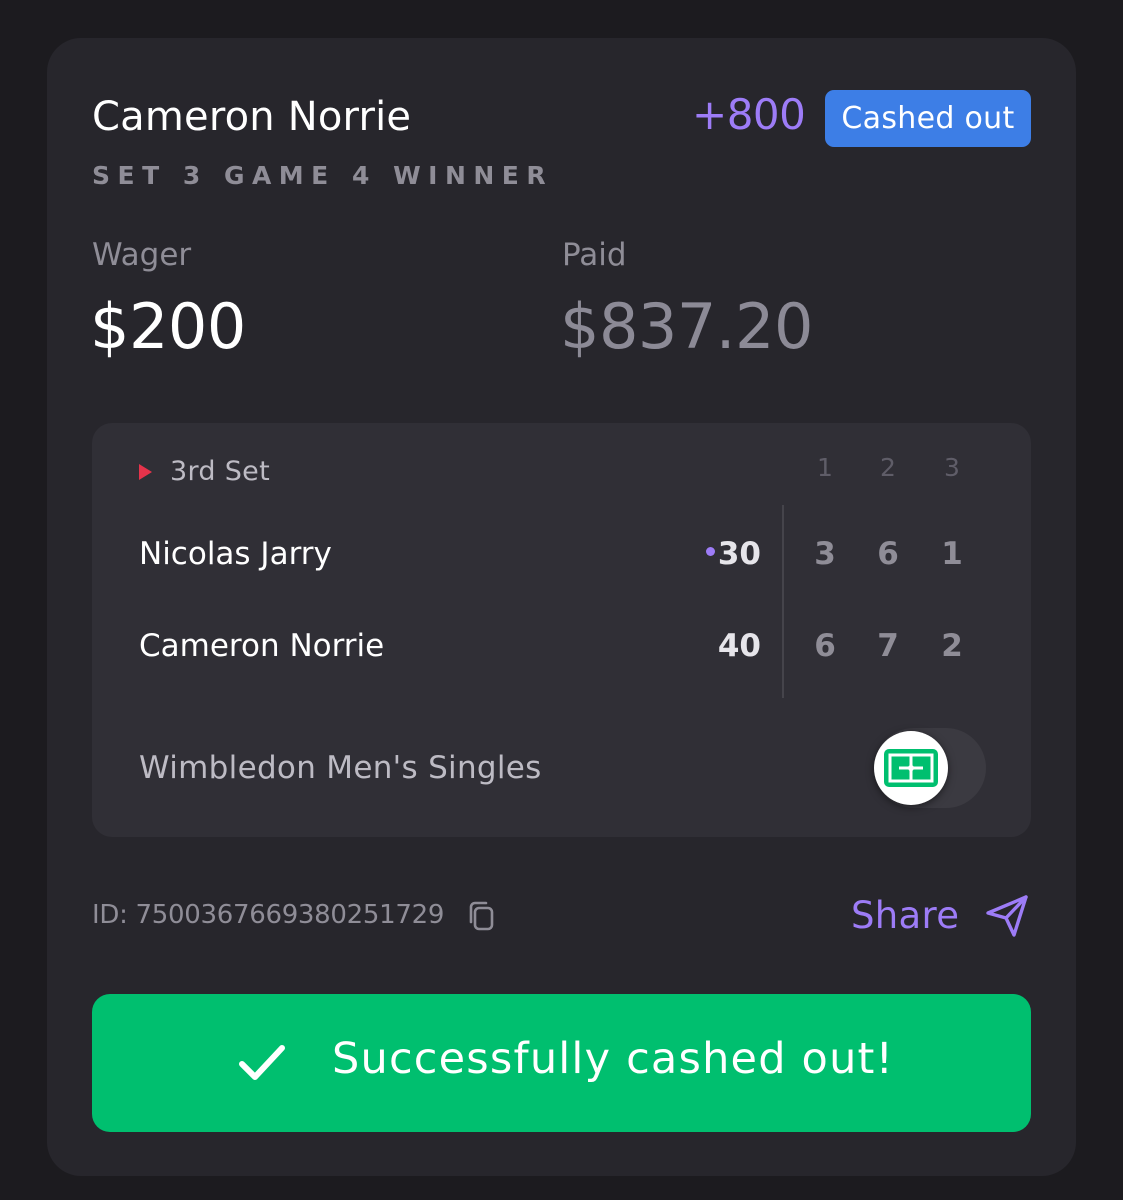 This screenshot has height=1200, width=1123. I want to click on bet-selection-title: Cameron Norrie, so click(252, 117).